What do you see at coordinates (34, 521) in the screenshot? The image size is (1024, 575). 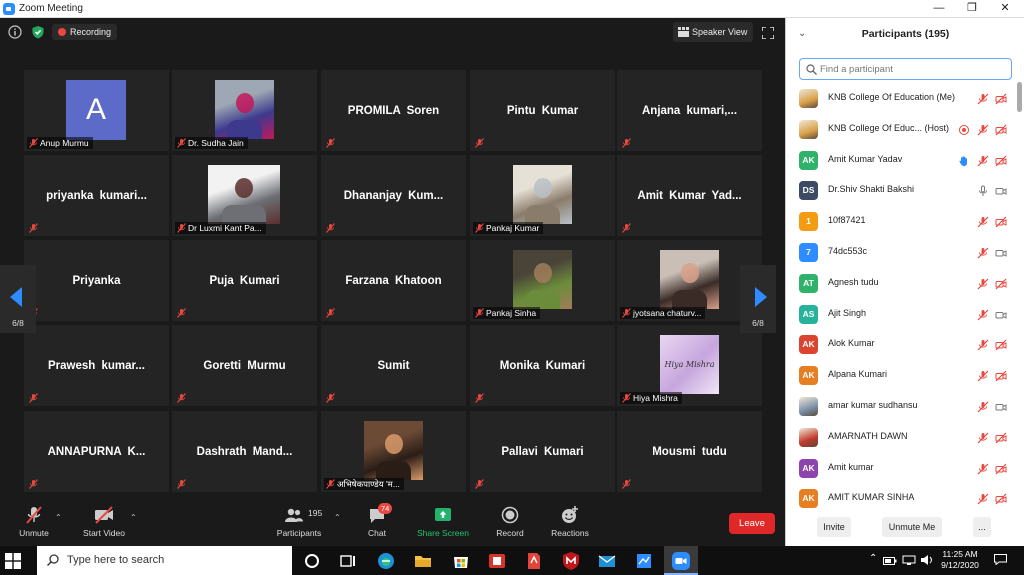 I see `unmute-button: Unmute` at bounding box center [34, 521].